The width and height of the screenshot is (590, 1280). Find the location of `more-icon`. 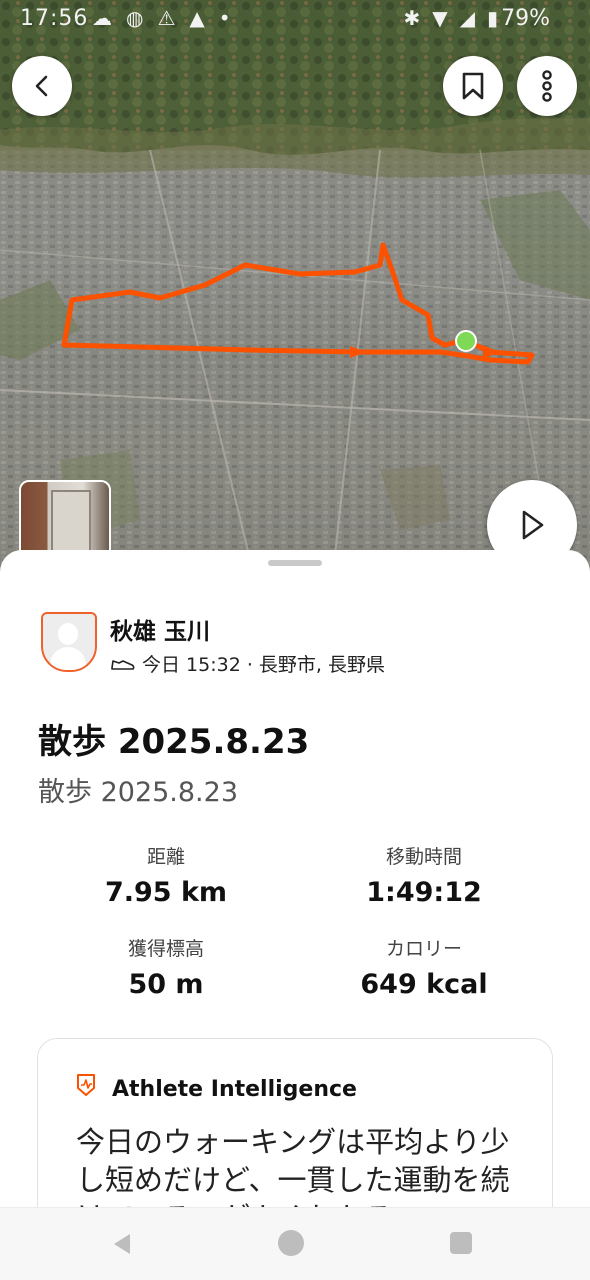

more-icon is located at coordinates (547, 86).